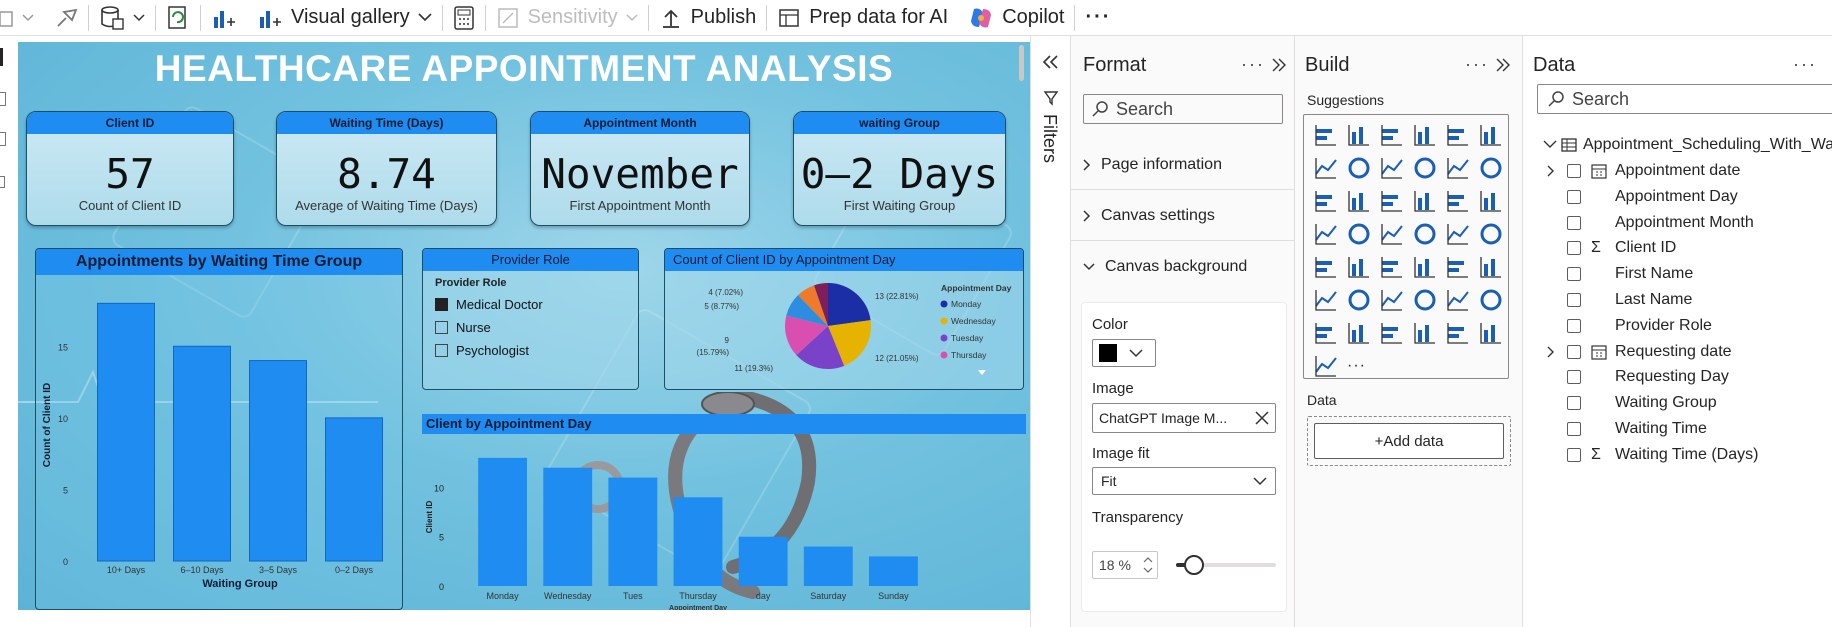 The image size is (1832, 627). Describe the element at coordinates (1359, 135) in the screenshot. I see `stacked-column-visual-icon` at that location.